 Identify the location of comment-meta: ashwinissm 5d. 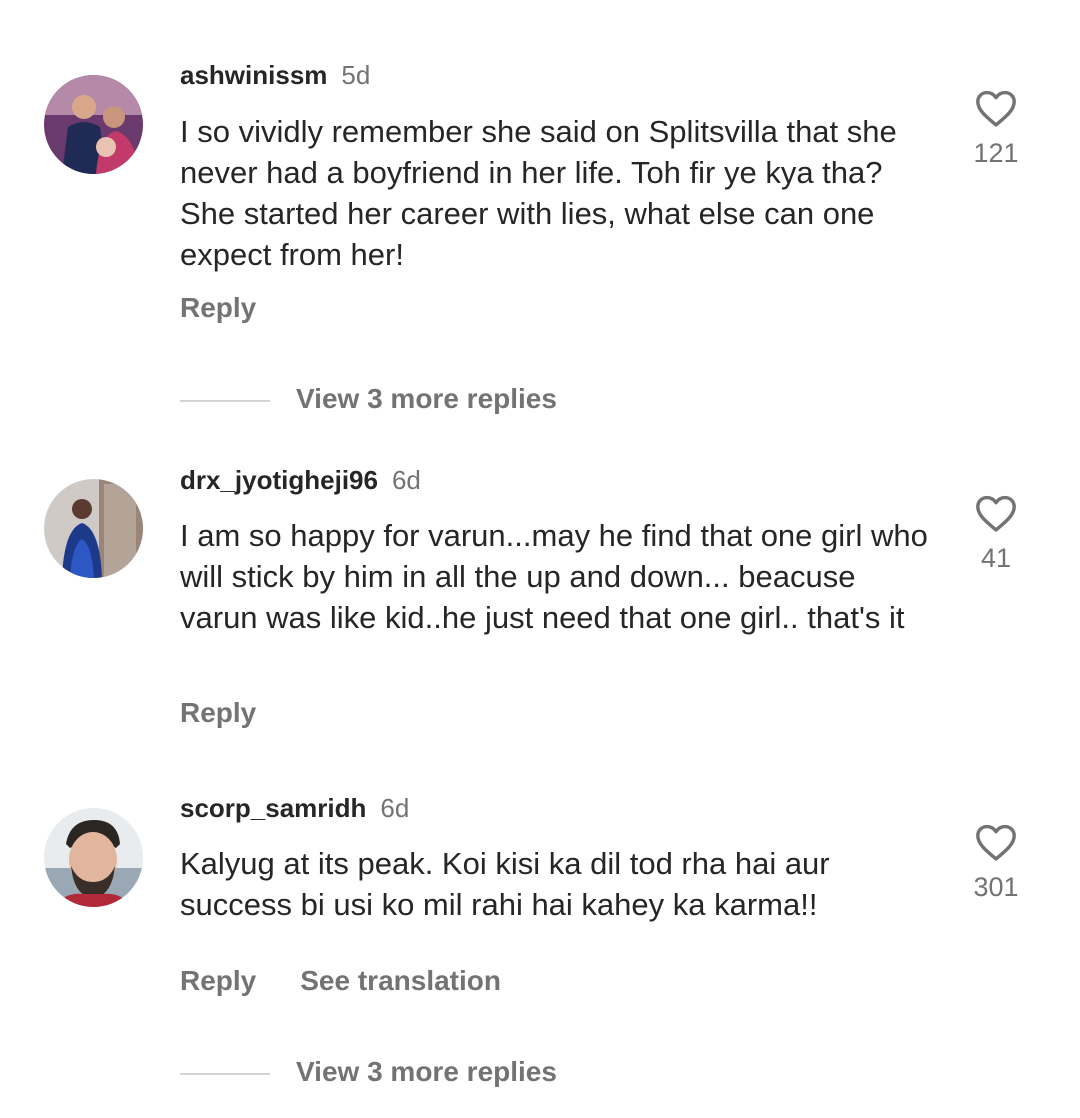
(275, 75).